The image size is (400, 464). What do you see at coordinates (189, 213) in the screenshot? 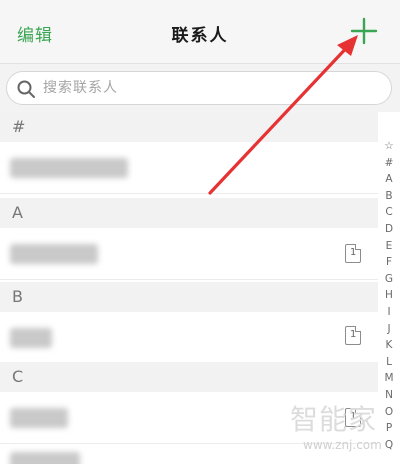
I see `section-header-a: A` at bounding box center [189, 213].